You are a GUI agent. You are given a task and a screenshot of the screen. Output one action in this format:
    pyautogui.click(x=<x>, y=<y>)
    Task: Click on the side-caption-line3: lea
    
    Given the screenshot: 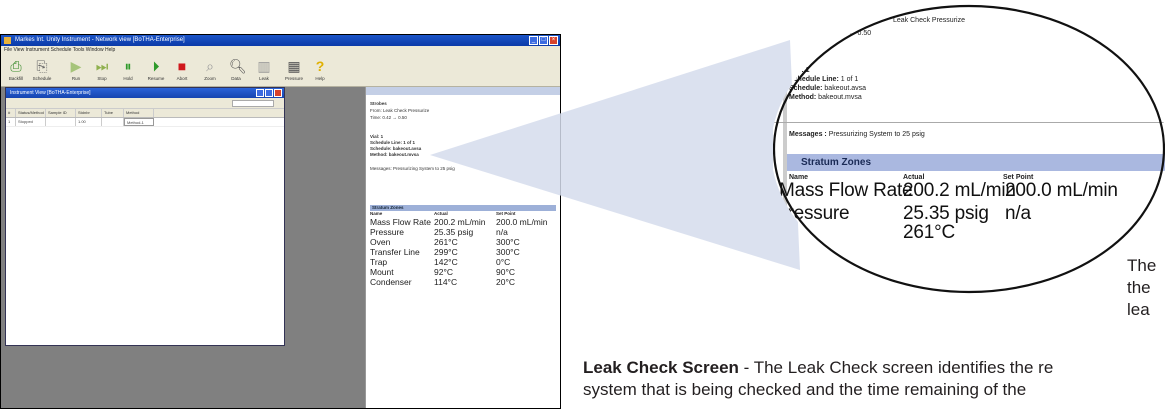 What is the action you would take?
    pyautogui.click(x=1138, y=309)
    